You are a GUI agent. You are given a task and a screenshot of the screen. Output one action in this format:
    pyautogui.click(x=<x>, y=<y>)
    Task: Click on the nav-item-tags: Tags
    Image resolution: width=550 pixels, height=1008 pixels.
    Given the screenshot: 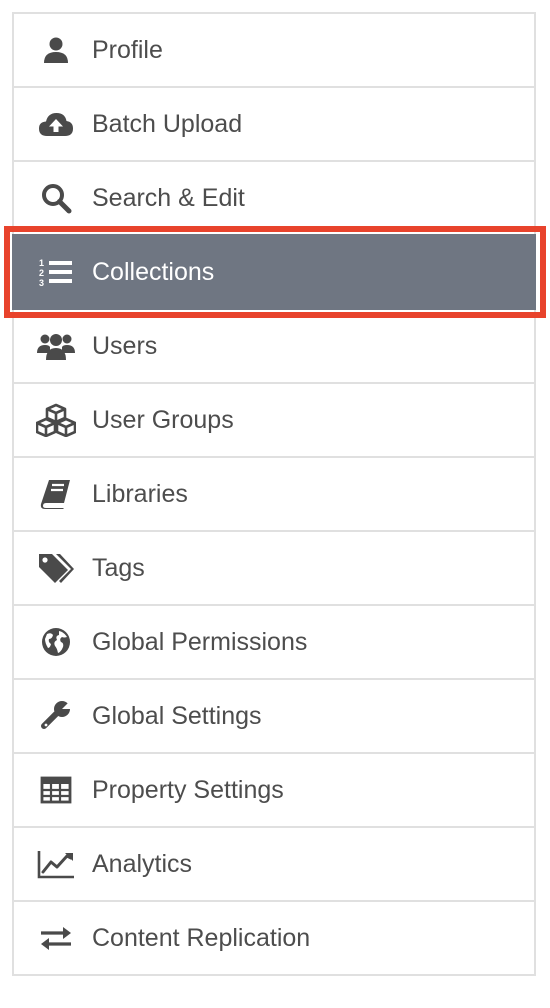 What is the action you would take?
    pyautogui.click(x=274, y=568)
    